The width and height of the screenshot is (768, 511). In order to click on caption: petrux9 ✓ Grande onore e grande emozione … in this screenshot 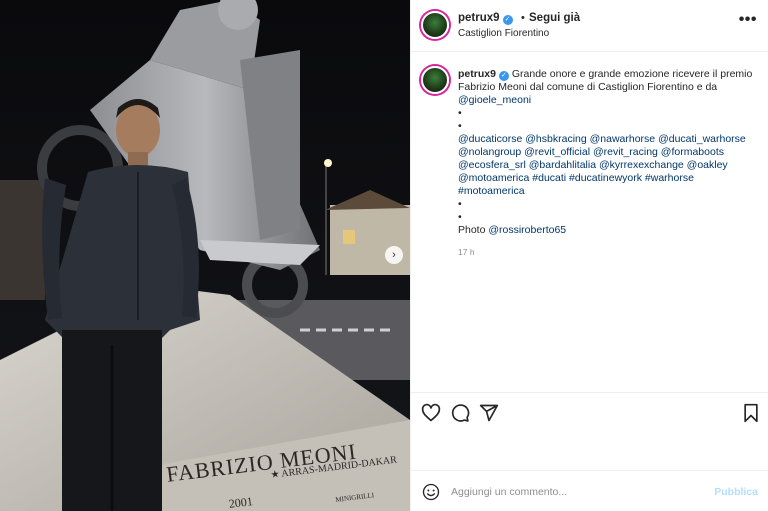, I will do `click(608, 163)`.